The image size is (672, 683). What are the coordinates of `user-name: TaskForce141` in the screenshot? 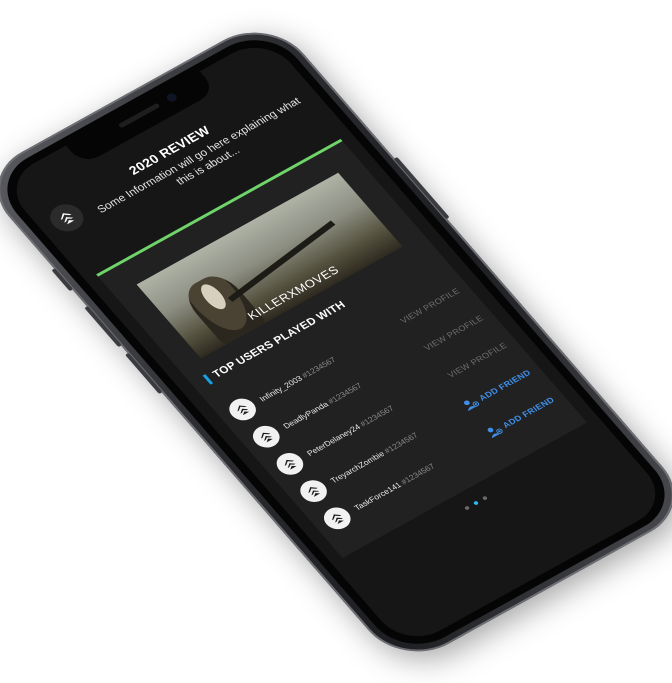 It's located at (377, 495).